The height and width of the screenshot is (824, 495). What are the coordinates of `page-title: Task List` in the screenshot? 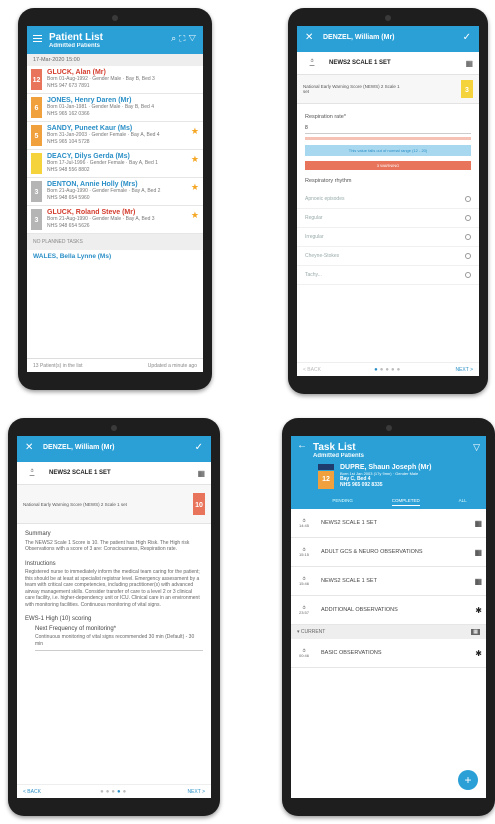 It's located at (334, 447).